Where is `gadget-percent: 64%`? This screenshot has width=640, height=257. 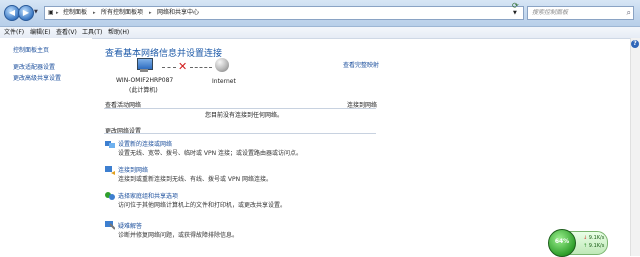 gadget-percent: 64% is located at coordinates (562, 241).